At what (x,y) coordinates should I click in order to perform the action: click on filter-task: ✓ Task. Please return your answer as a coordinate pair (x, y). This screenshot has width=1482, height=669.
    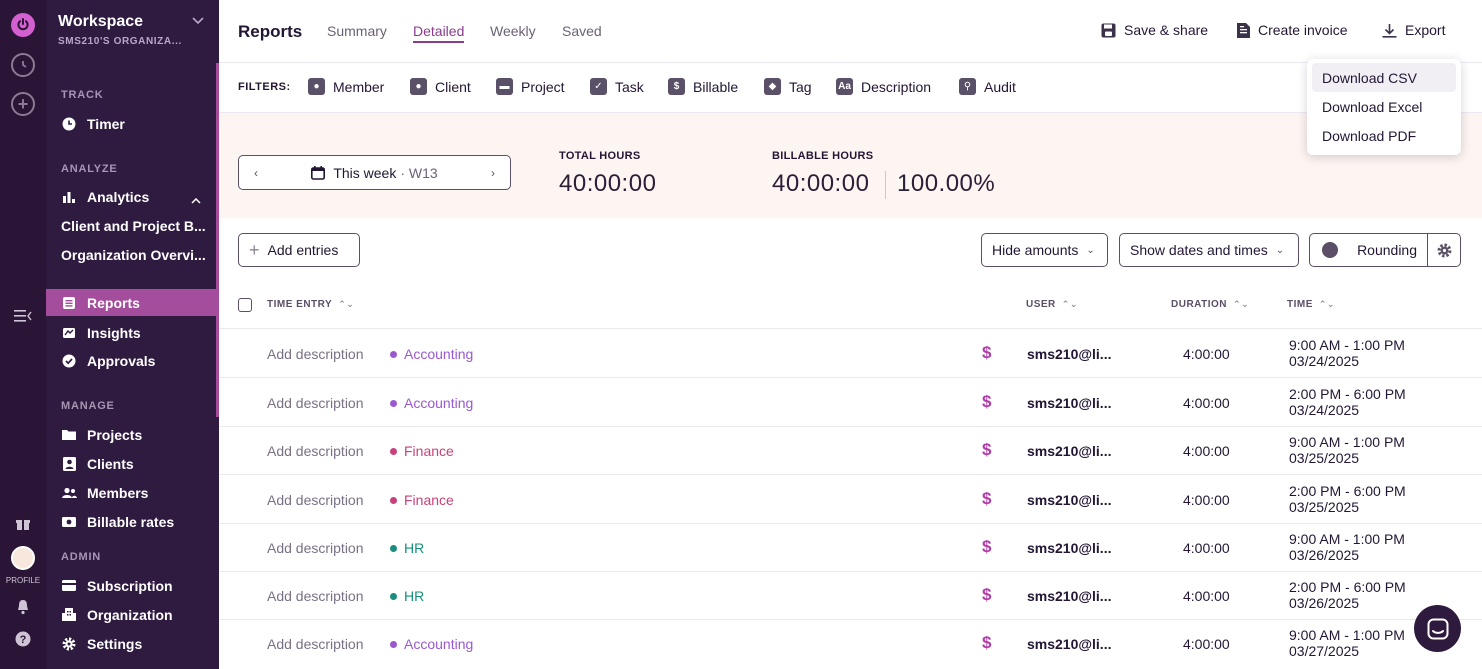
    Looking at the image, I should click on (617, 86).